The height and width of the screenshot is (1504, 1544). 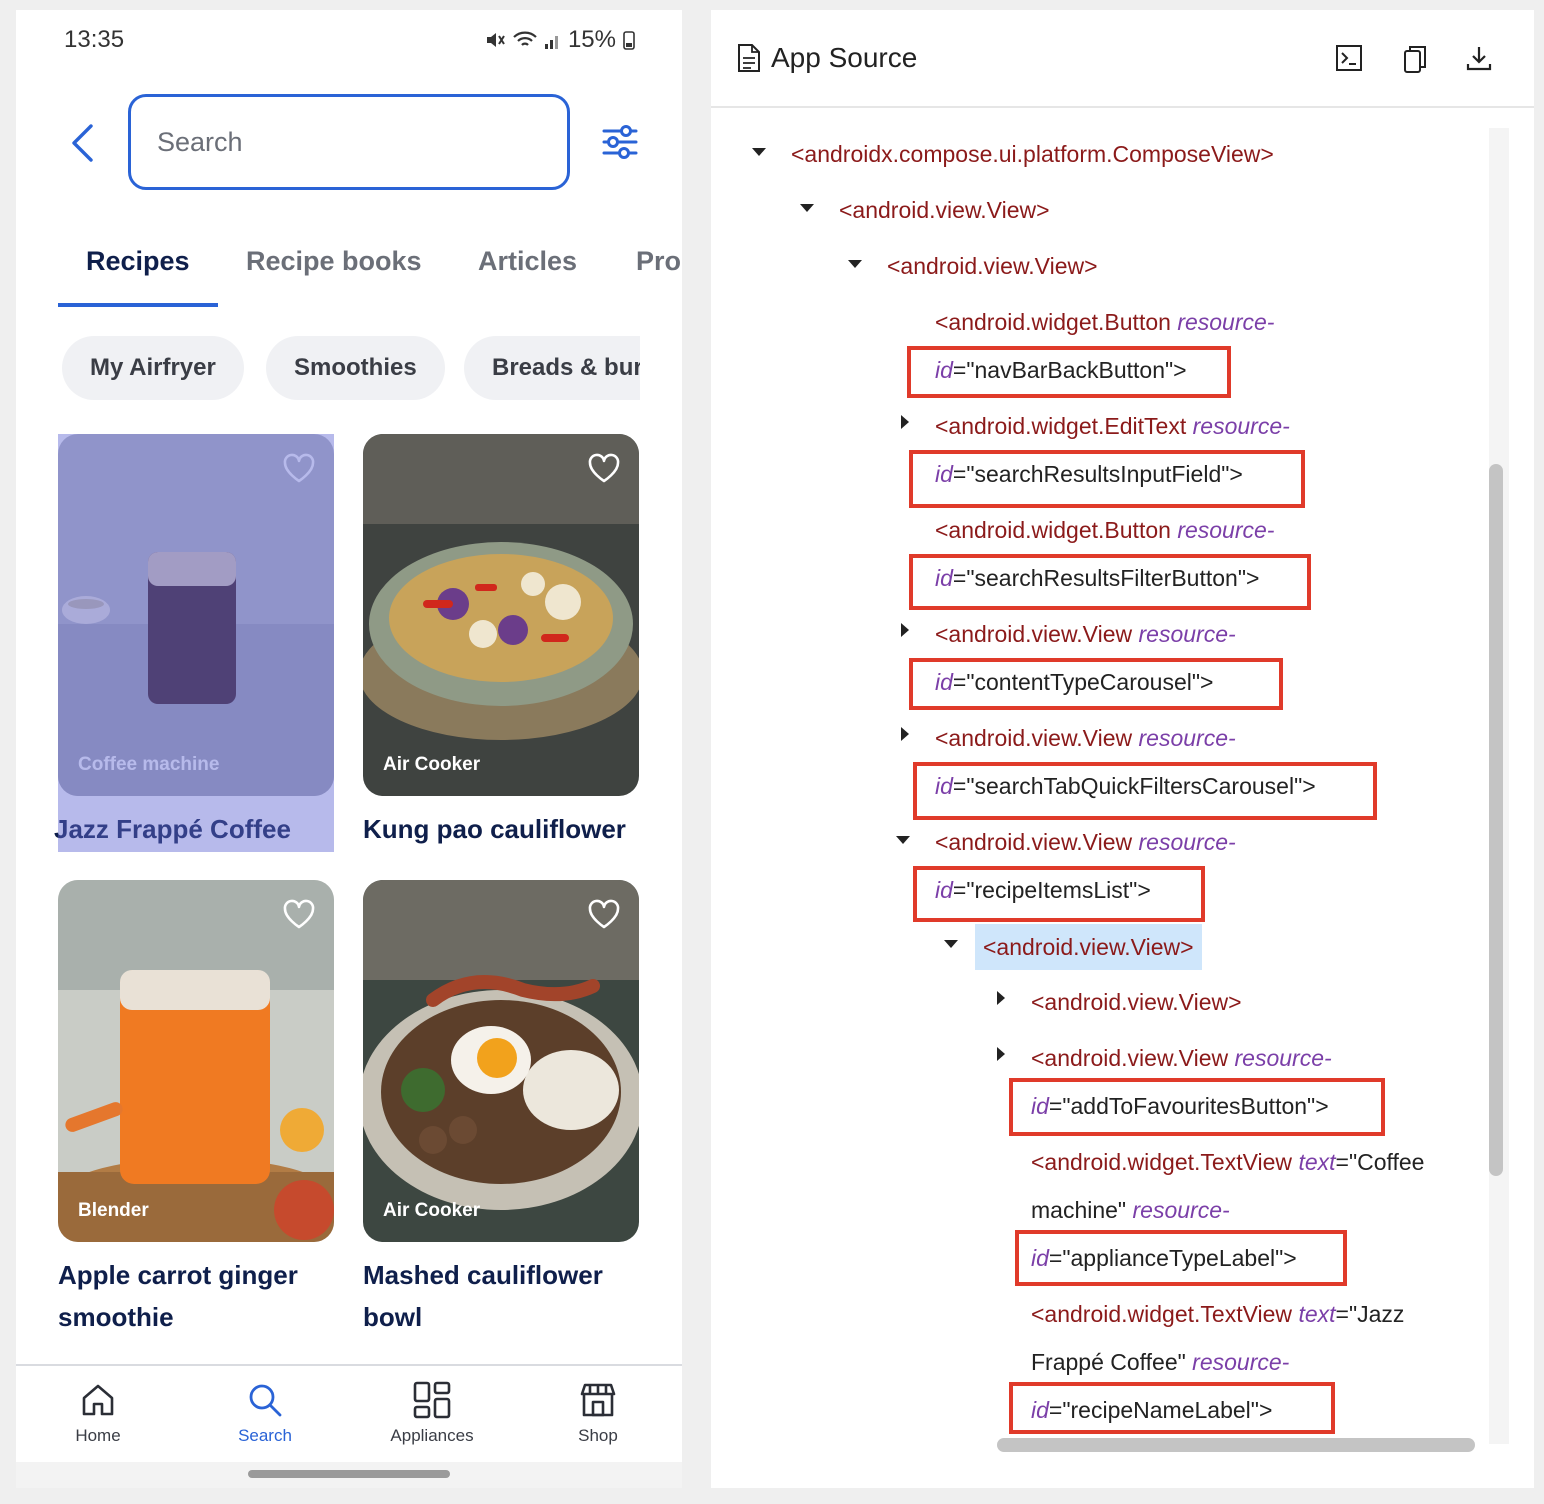 I want to click on search-field, so click(x=349, y=142).